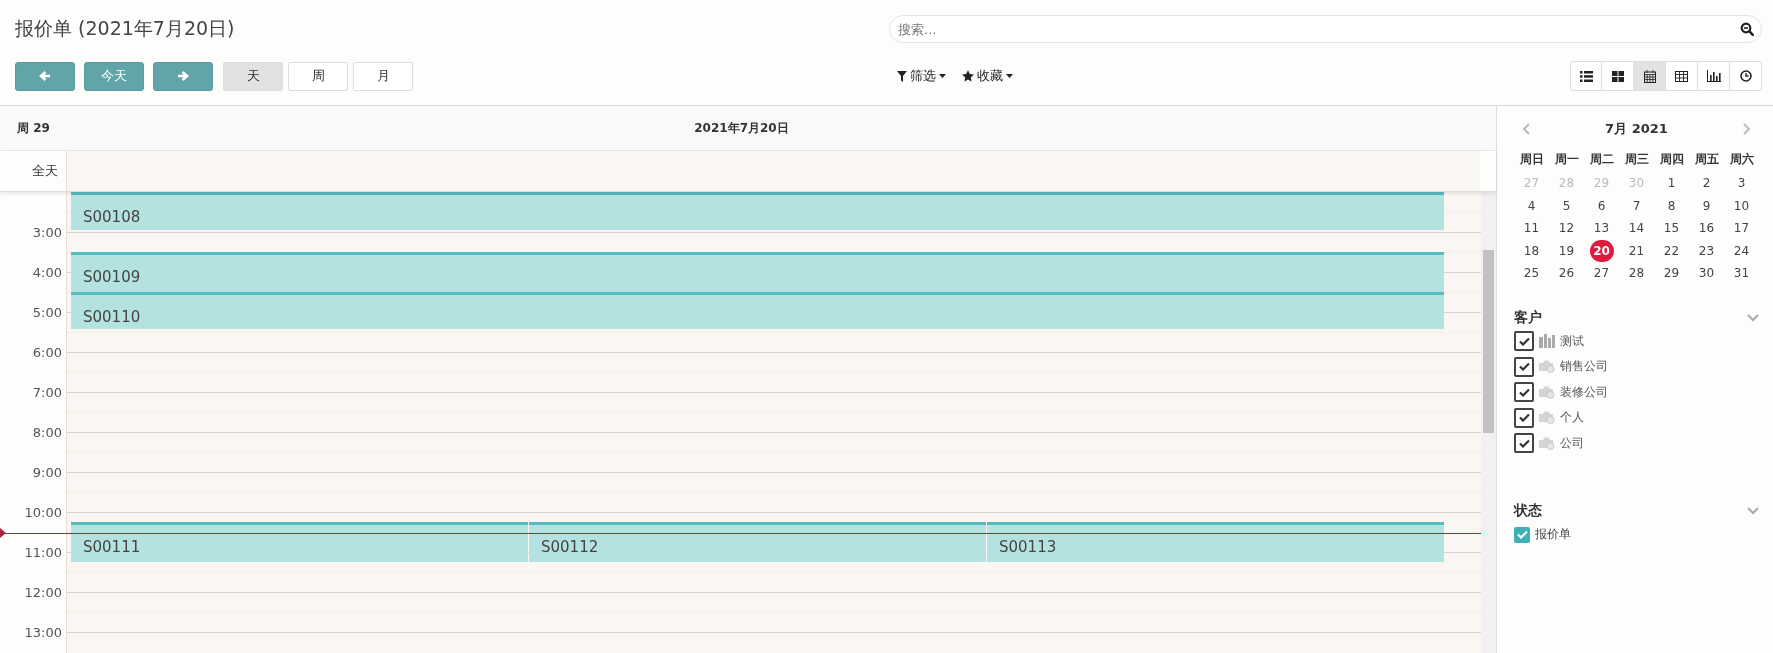 The image size is (1773, 653). What do you see at coordinates (1636, 205) in the screenshot?
I see `calendar-day: 7` at bounding box center [1636, 205].